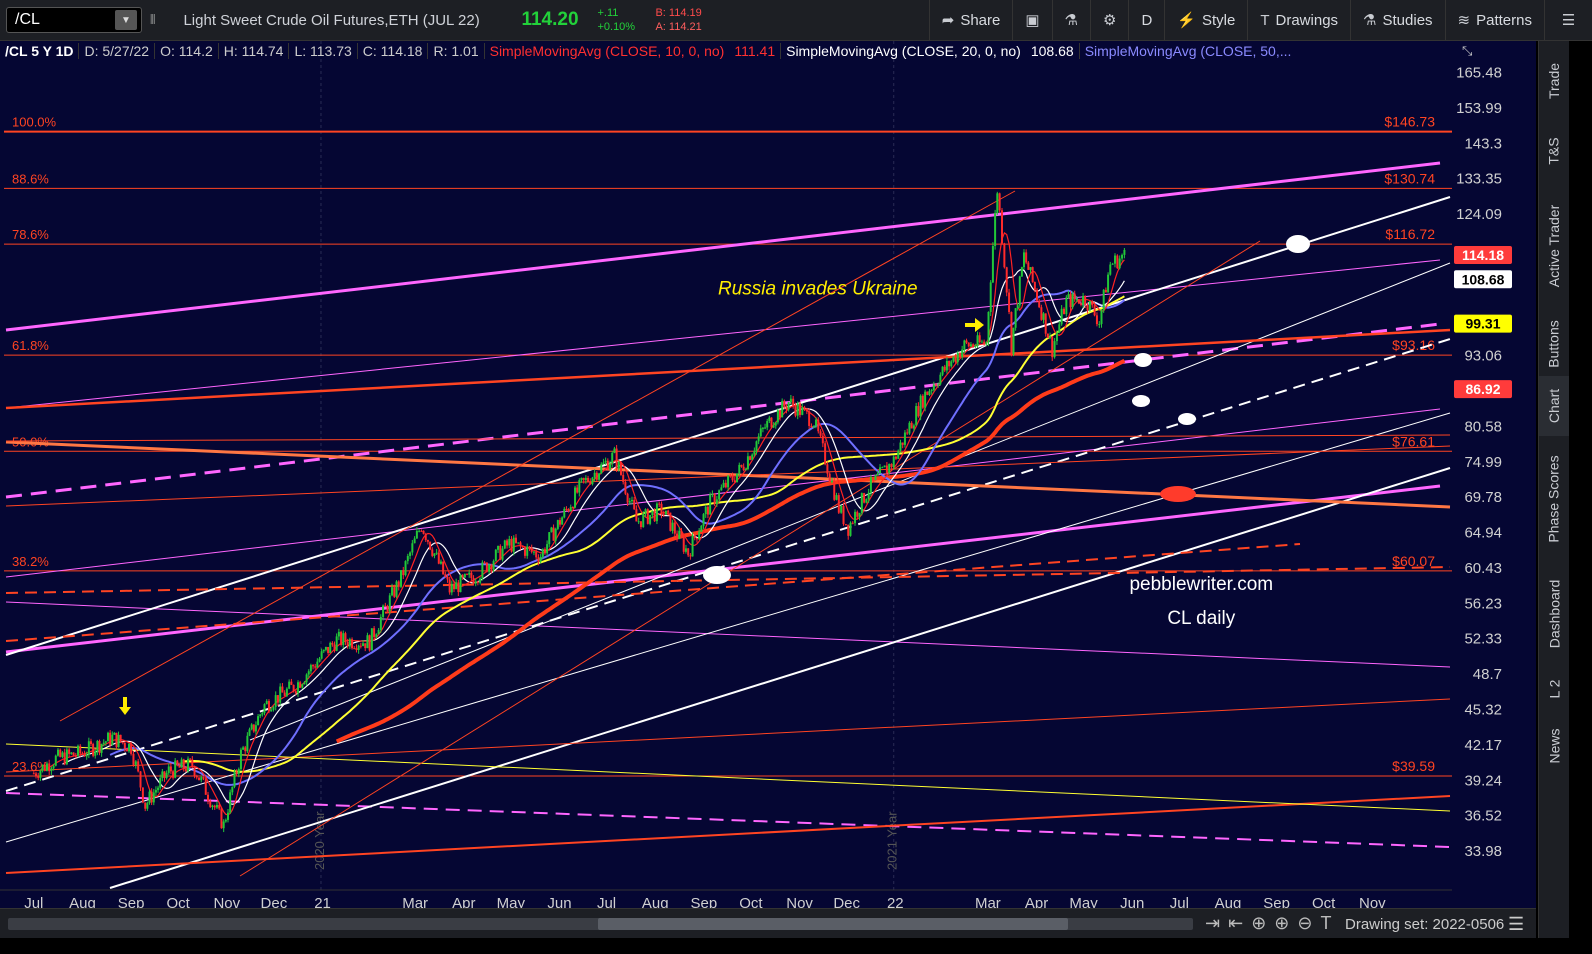  I want to click on collapse-icon: ⇥, so click(1216, 923).